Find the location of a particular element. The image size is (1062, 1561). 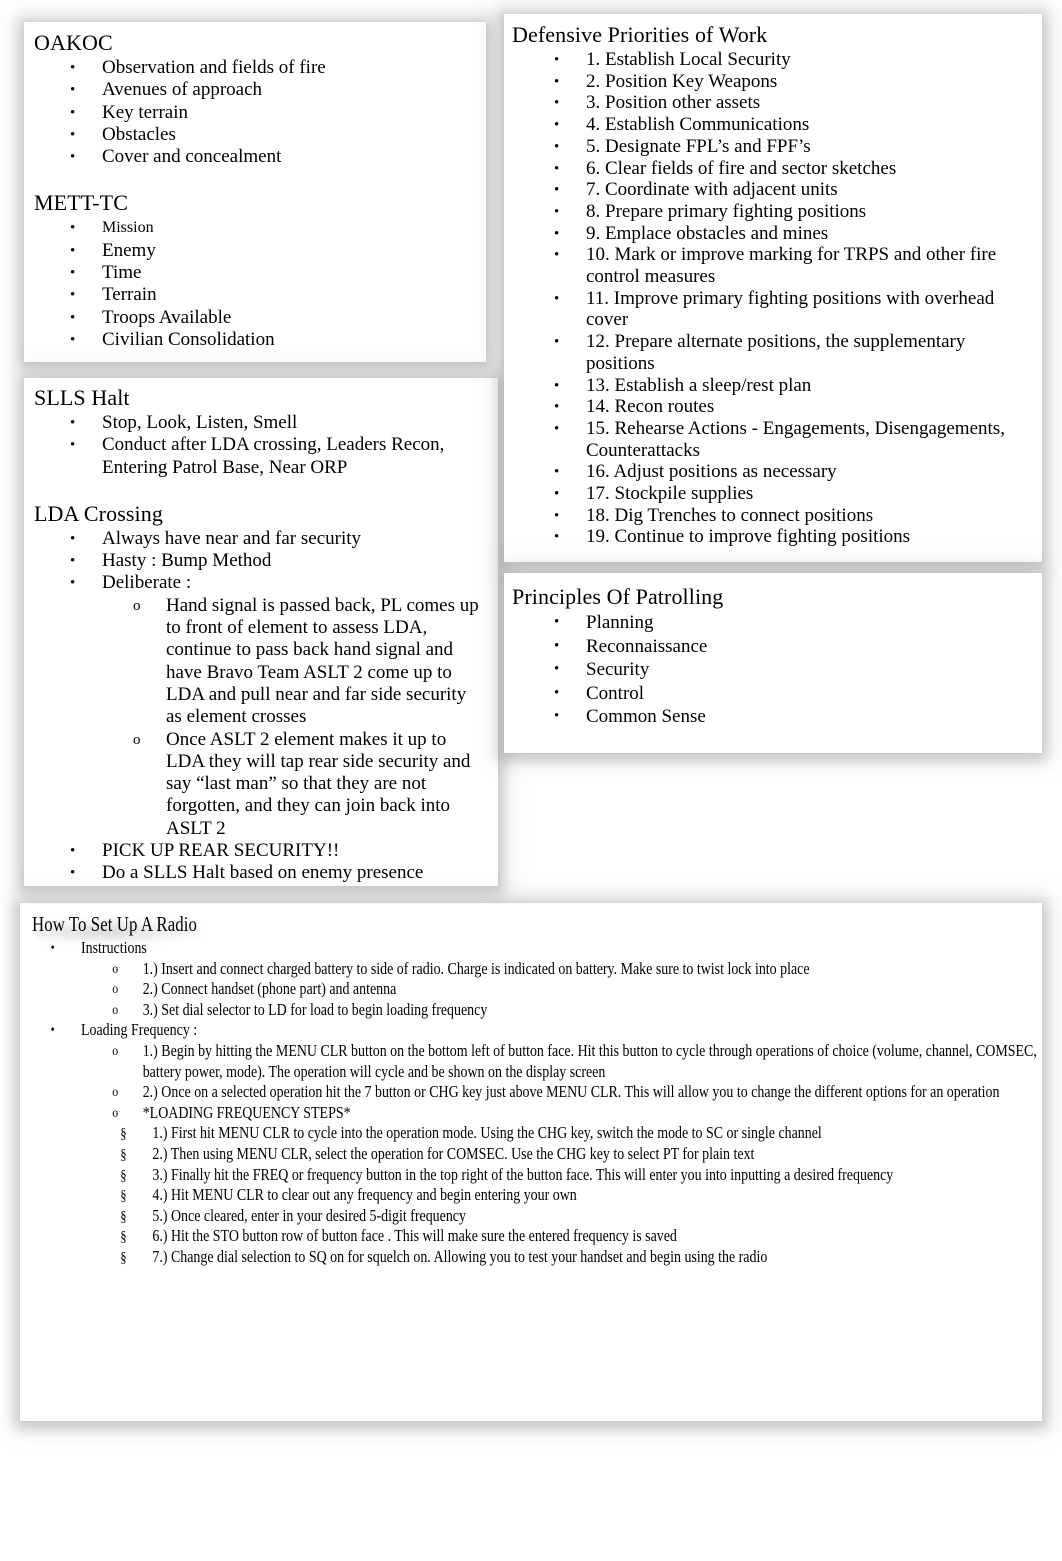

list-item: • Observation and fields of fire is located at coordinates (253, 68).